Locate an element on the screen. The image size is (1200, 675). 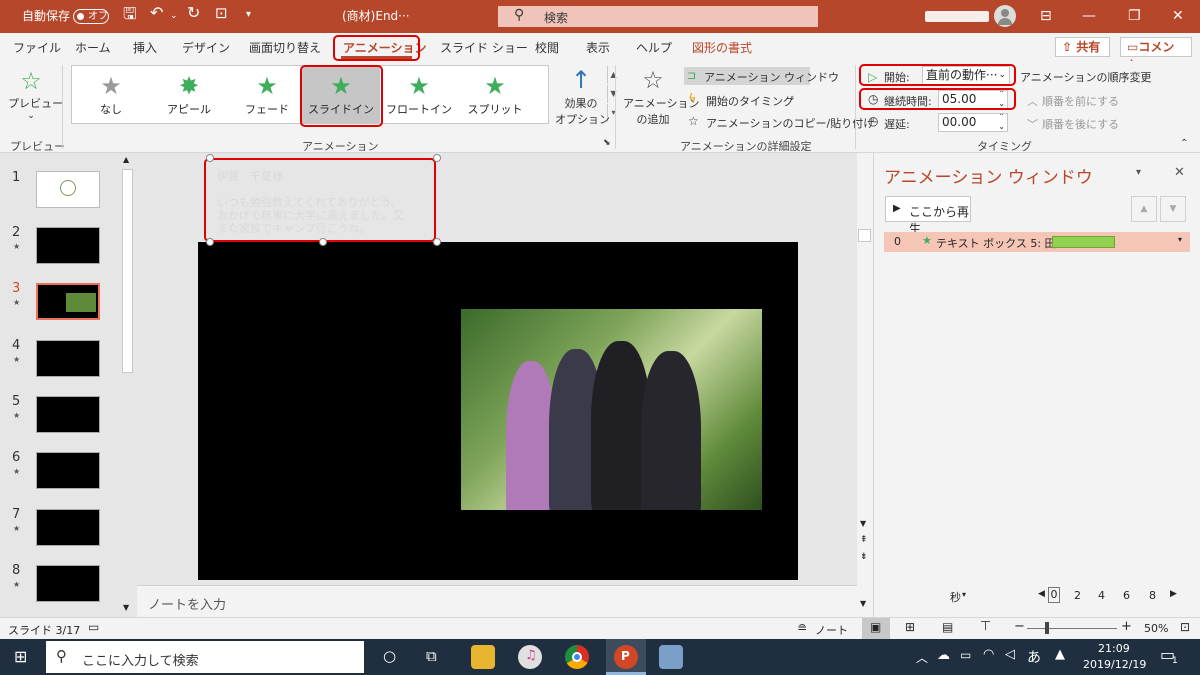
tab-design: デザイン is located at coordinates (206, 47).